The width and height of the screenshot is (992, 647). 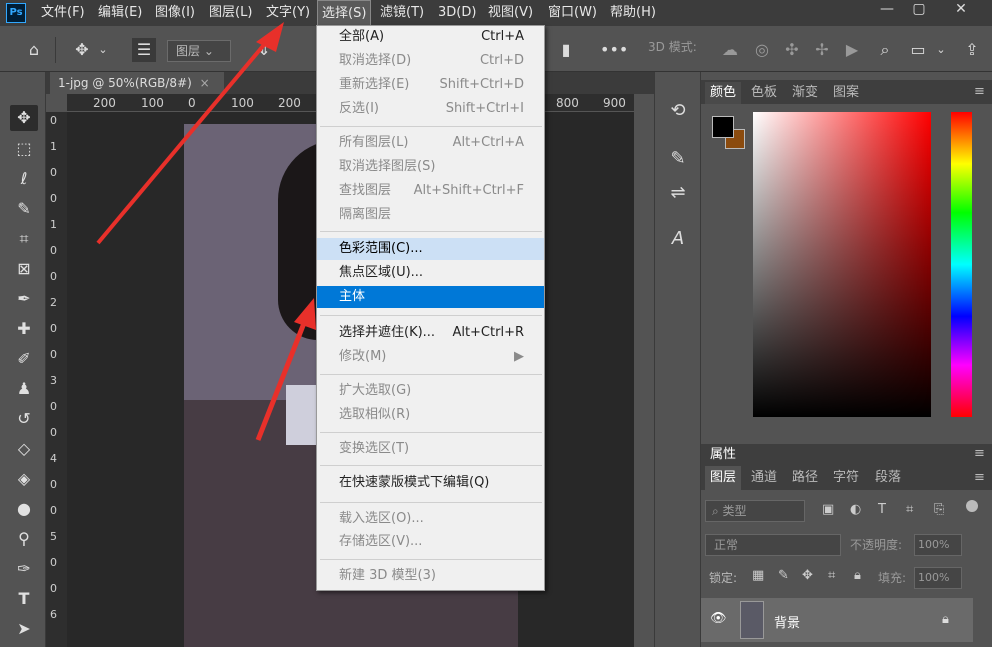 What do you see at coordinates (828, 509) in the screenshot?
I see `filter-pixel-icon: ▣` at bounding box center [828, 509].